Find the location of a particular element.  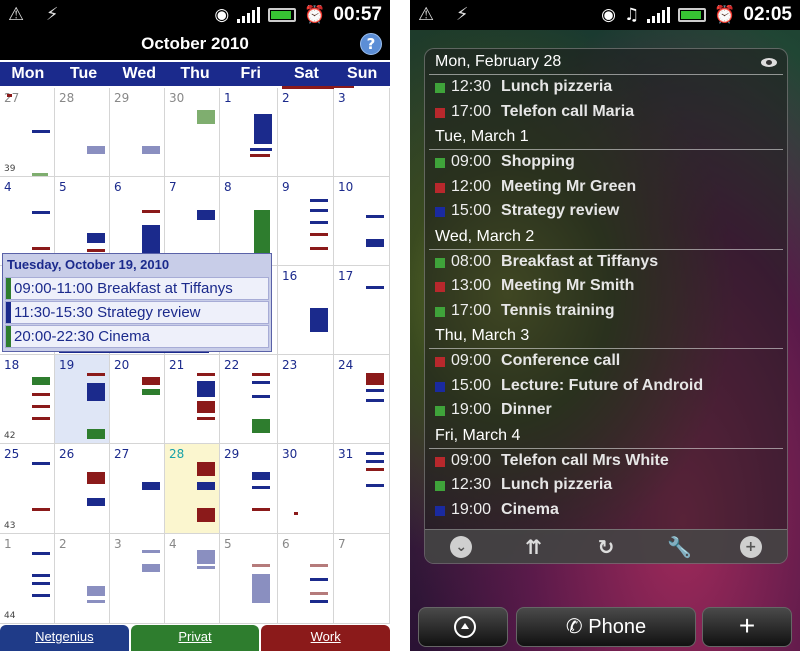

day-number: 19 is located at coordinates (67, 365).